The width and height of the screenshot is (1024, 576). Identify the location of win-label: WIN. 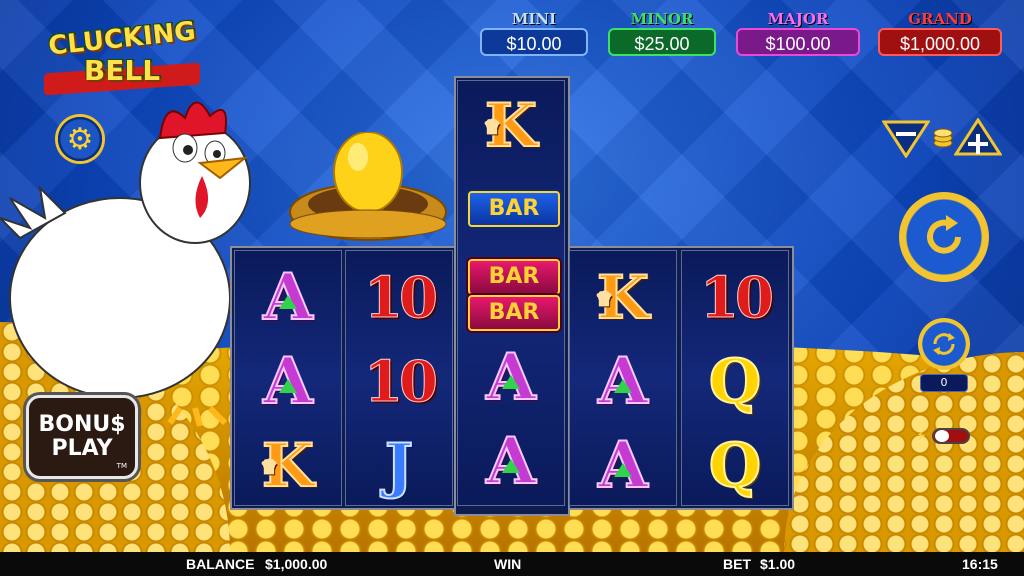
(508, 564).